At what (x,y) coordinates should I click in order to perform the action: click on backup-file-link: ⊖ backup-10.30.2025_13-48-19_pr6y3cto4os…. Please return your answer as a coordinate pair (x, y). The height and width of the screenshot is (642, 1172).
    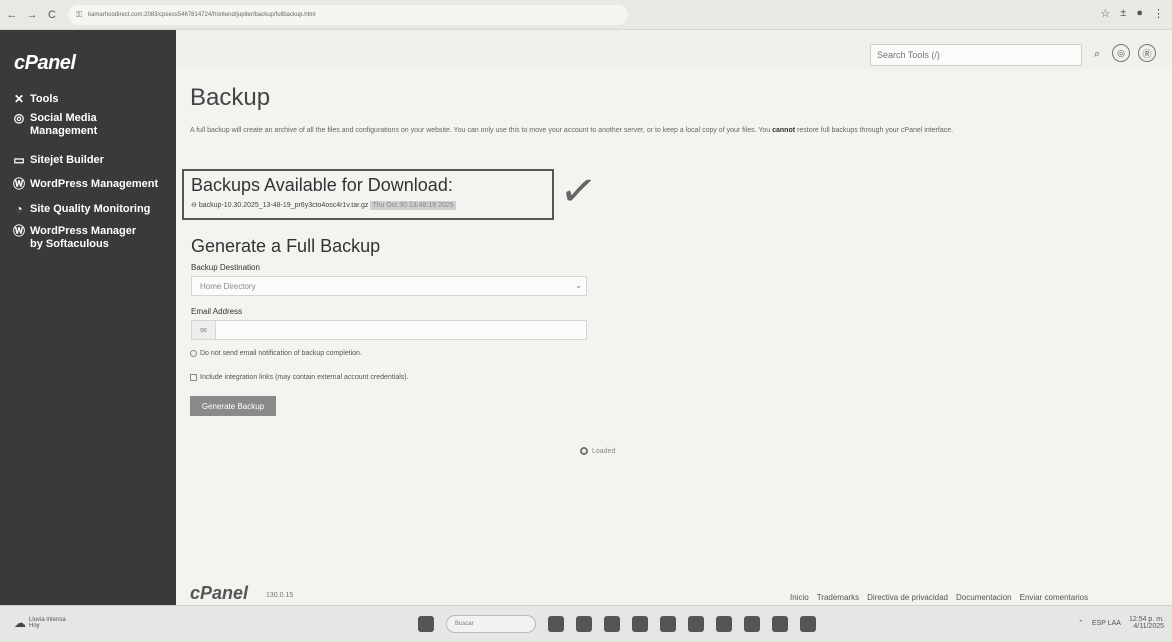
    Looking at the image, I should click on (323, 205).